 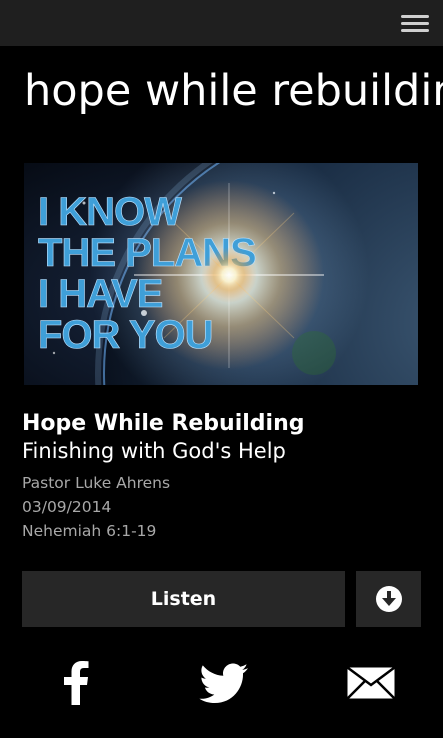 I want to click on sermon-title: Hope While Rebuilding, so click(x=163, y=423).